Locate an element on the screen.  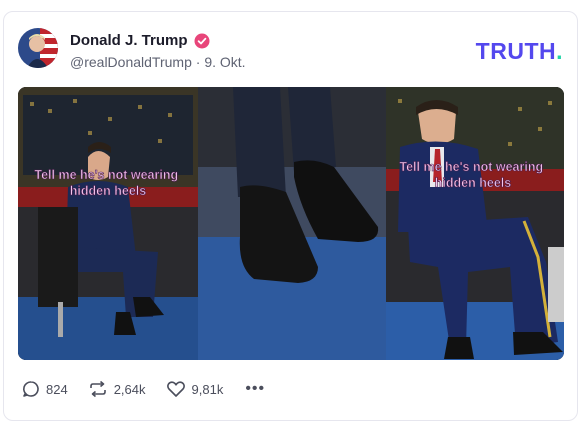
like-count: 9,81k is located at coordinates (207, 389).